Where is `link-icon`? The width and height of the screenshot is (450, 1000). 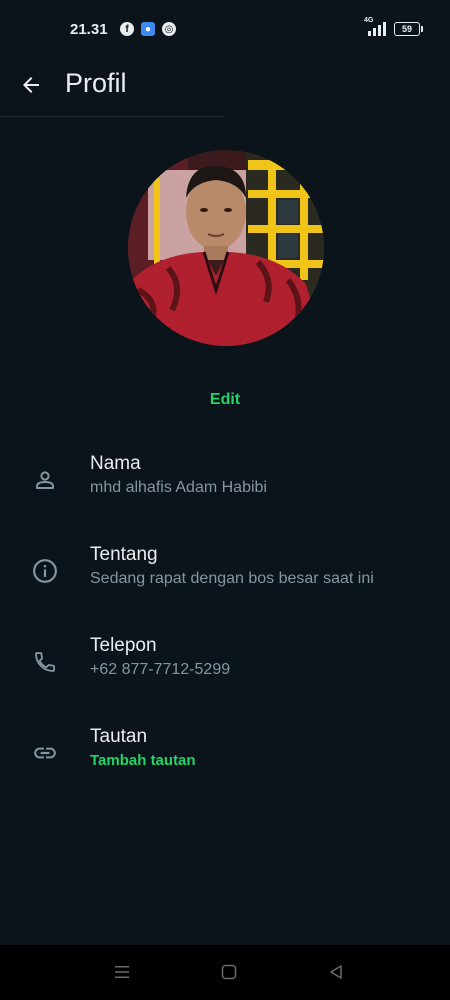
link-icon is located at coordinates (45, 753).